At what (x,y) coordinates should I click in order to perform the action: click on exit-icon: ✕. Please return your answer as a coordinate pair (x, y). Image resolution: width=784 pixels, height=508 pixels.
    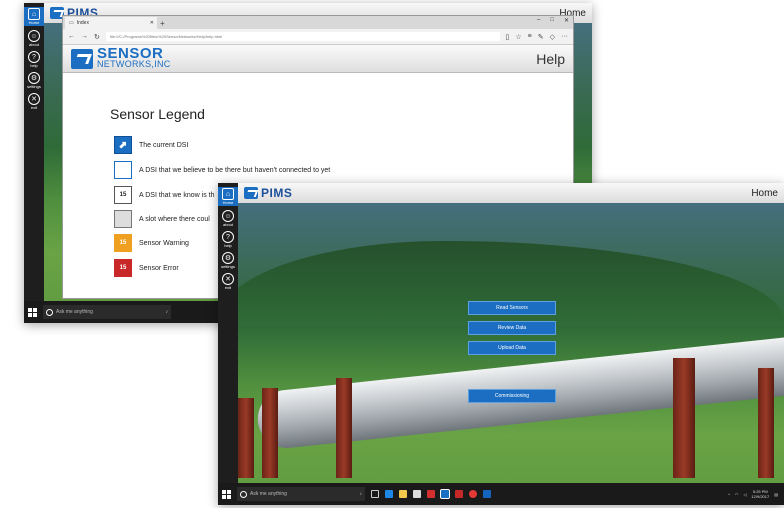
    Looking at the image, I should click on (34, 99).